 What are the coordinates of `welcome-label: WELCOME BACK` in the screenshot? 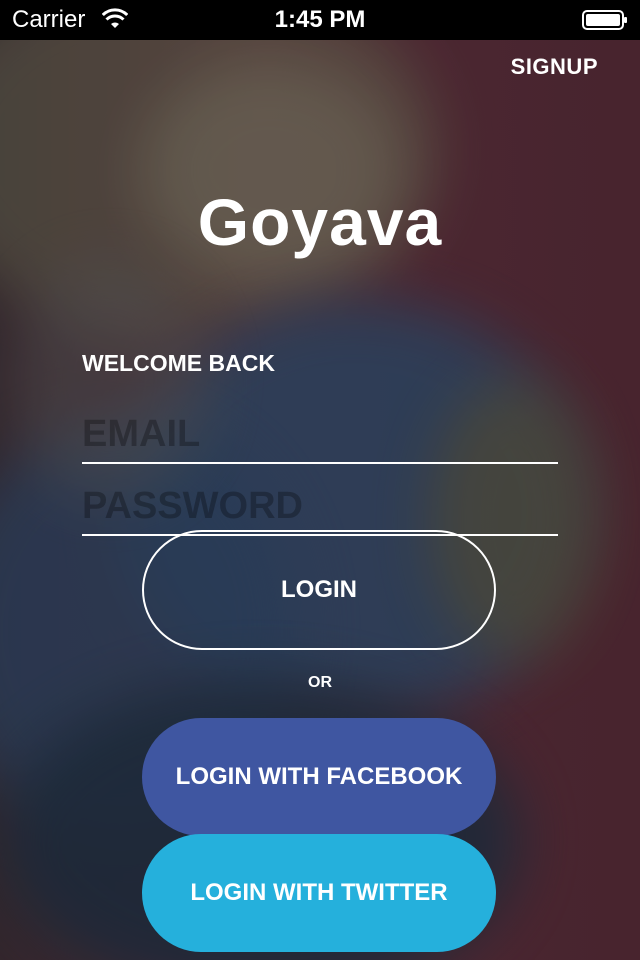 It's located at (178, 363).